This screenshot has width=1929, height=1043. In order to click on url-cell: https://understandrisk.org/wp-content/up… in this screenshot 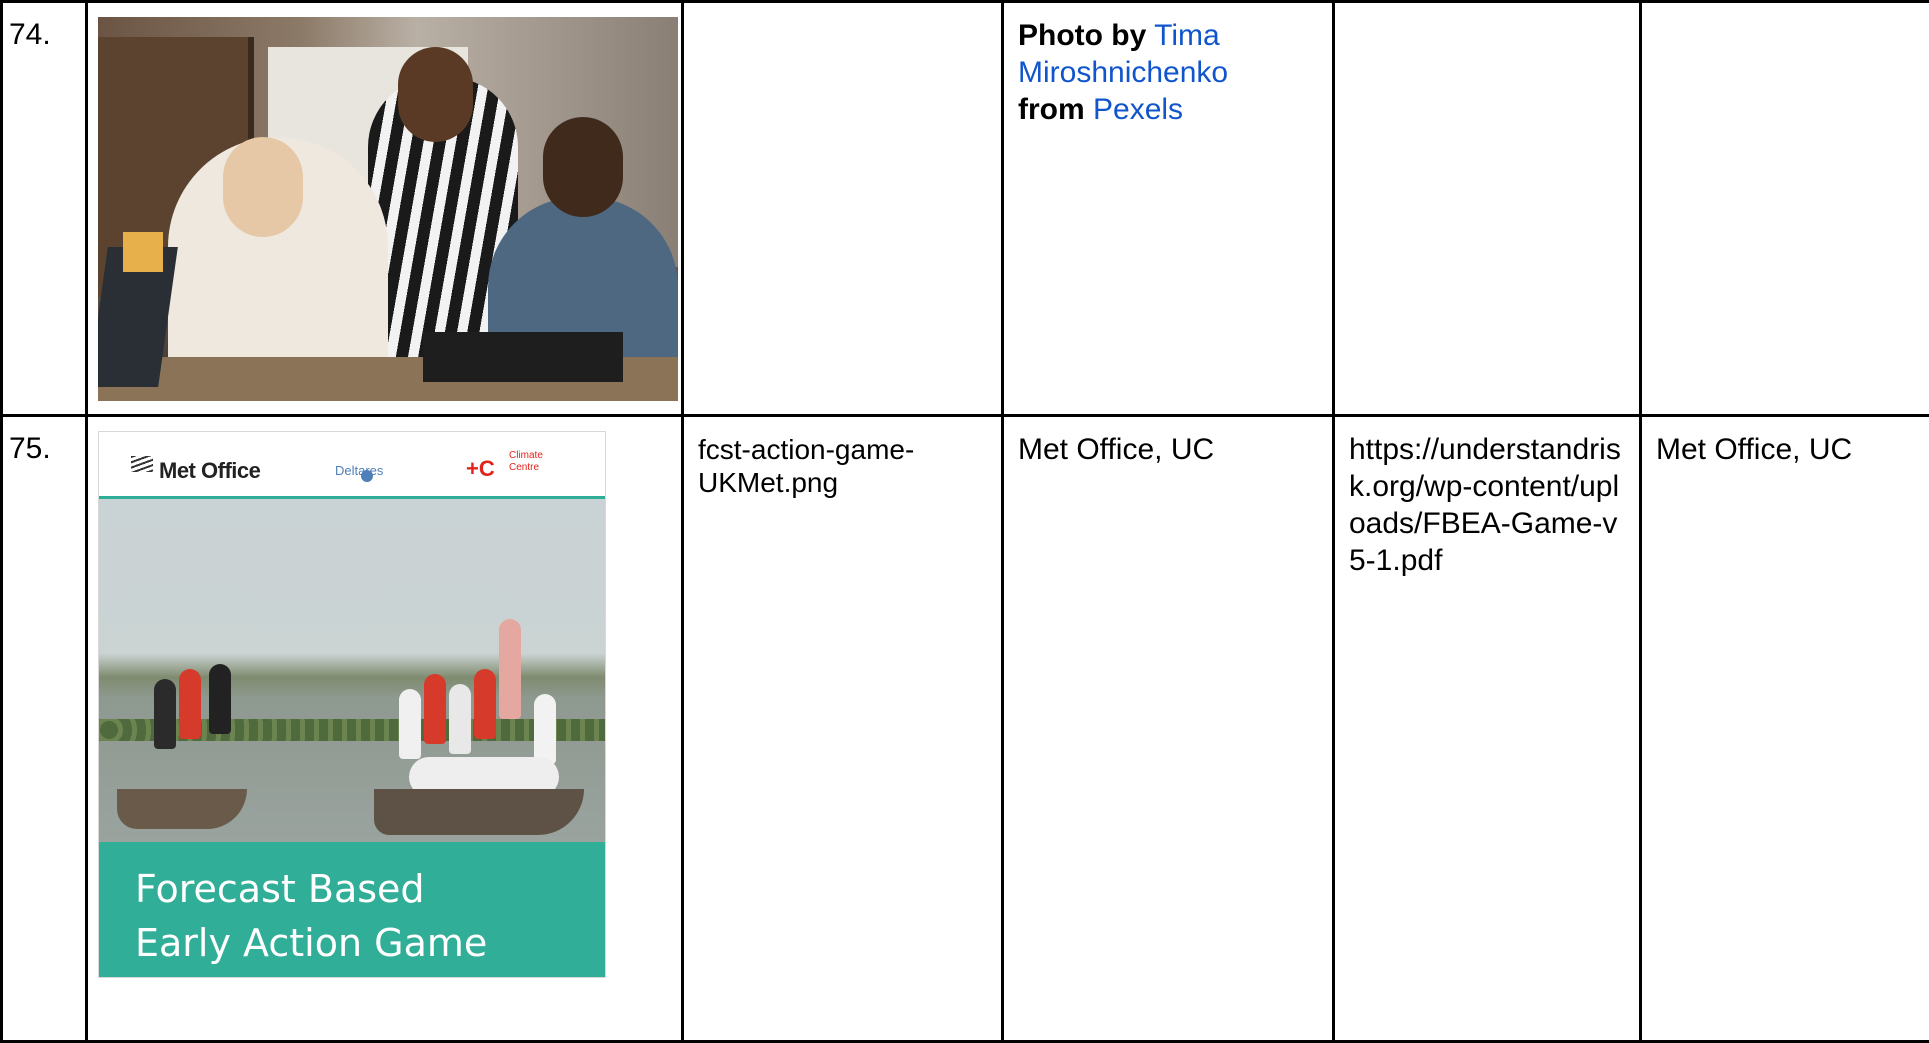, I will do `click(1487, 729)`.